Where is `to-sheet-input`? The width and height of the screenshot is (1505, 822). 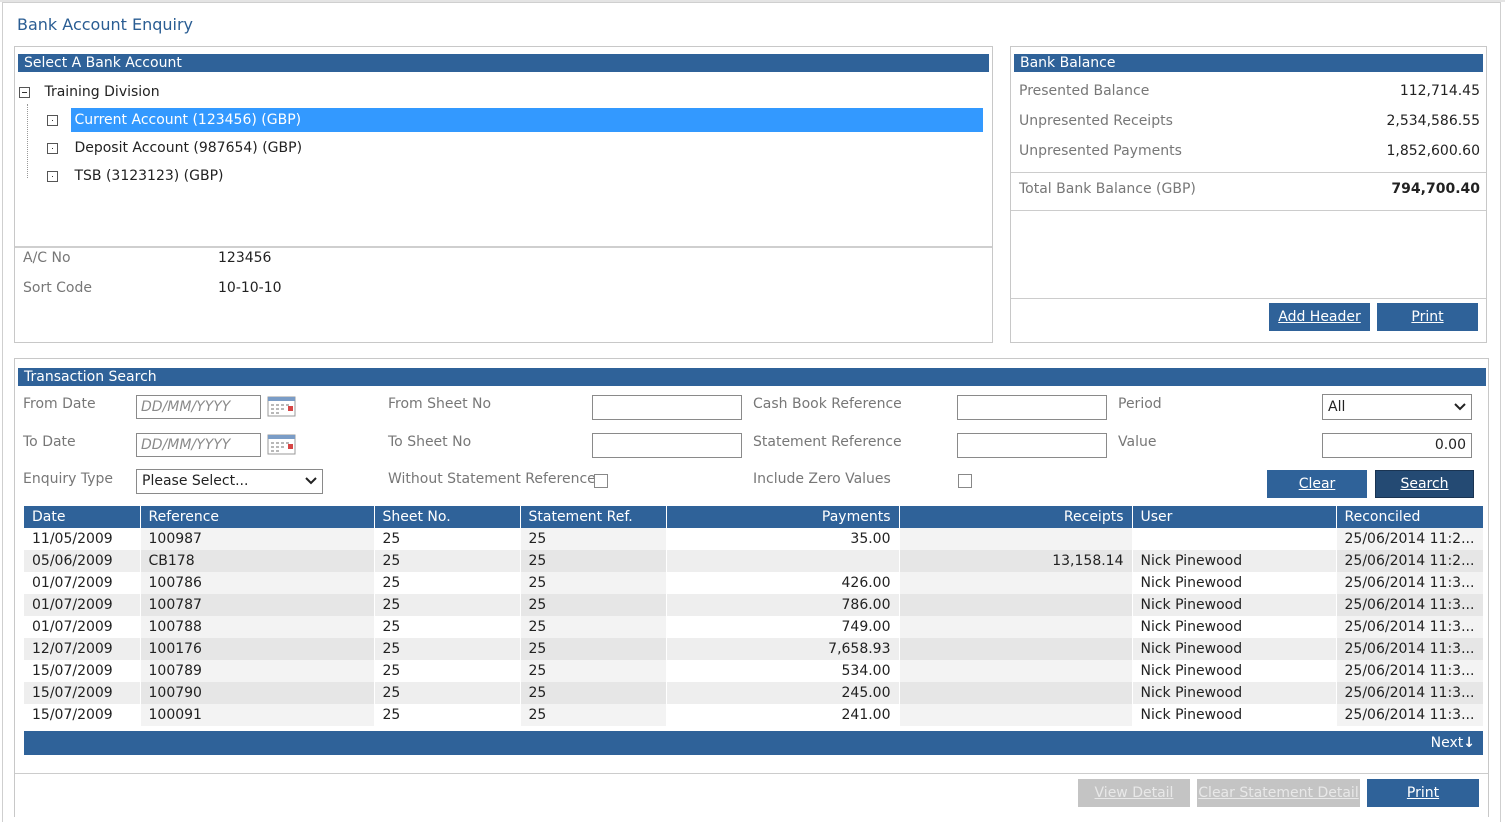
to-sheet-input is located at coordinates (667, 445).